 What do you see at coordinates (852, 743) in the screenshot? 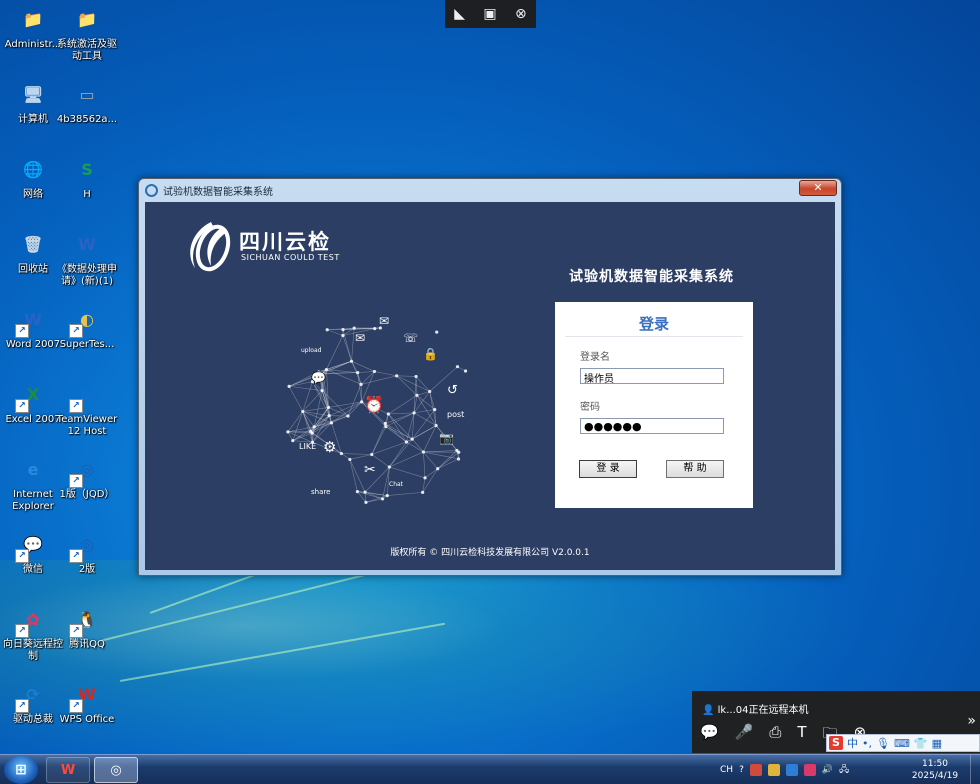
I see `ime-language: 中` at bounding box center [852, 743].